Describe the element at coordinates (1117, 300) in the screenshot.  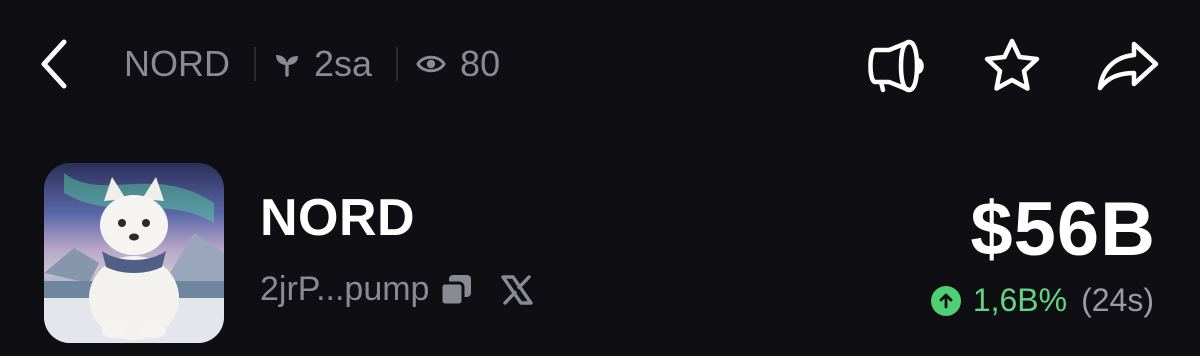
I see `change-period: (24s)` at that location.